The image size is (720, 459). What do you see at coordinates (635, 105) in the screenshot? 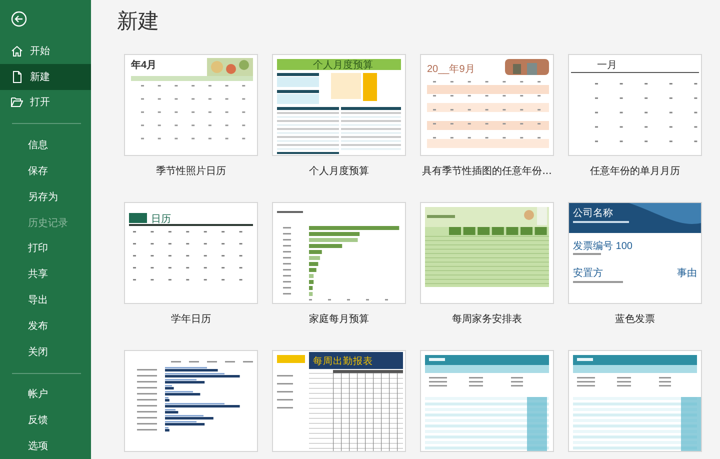
I see `template-thumbnail: 一月` at bounding box center [635, 105].